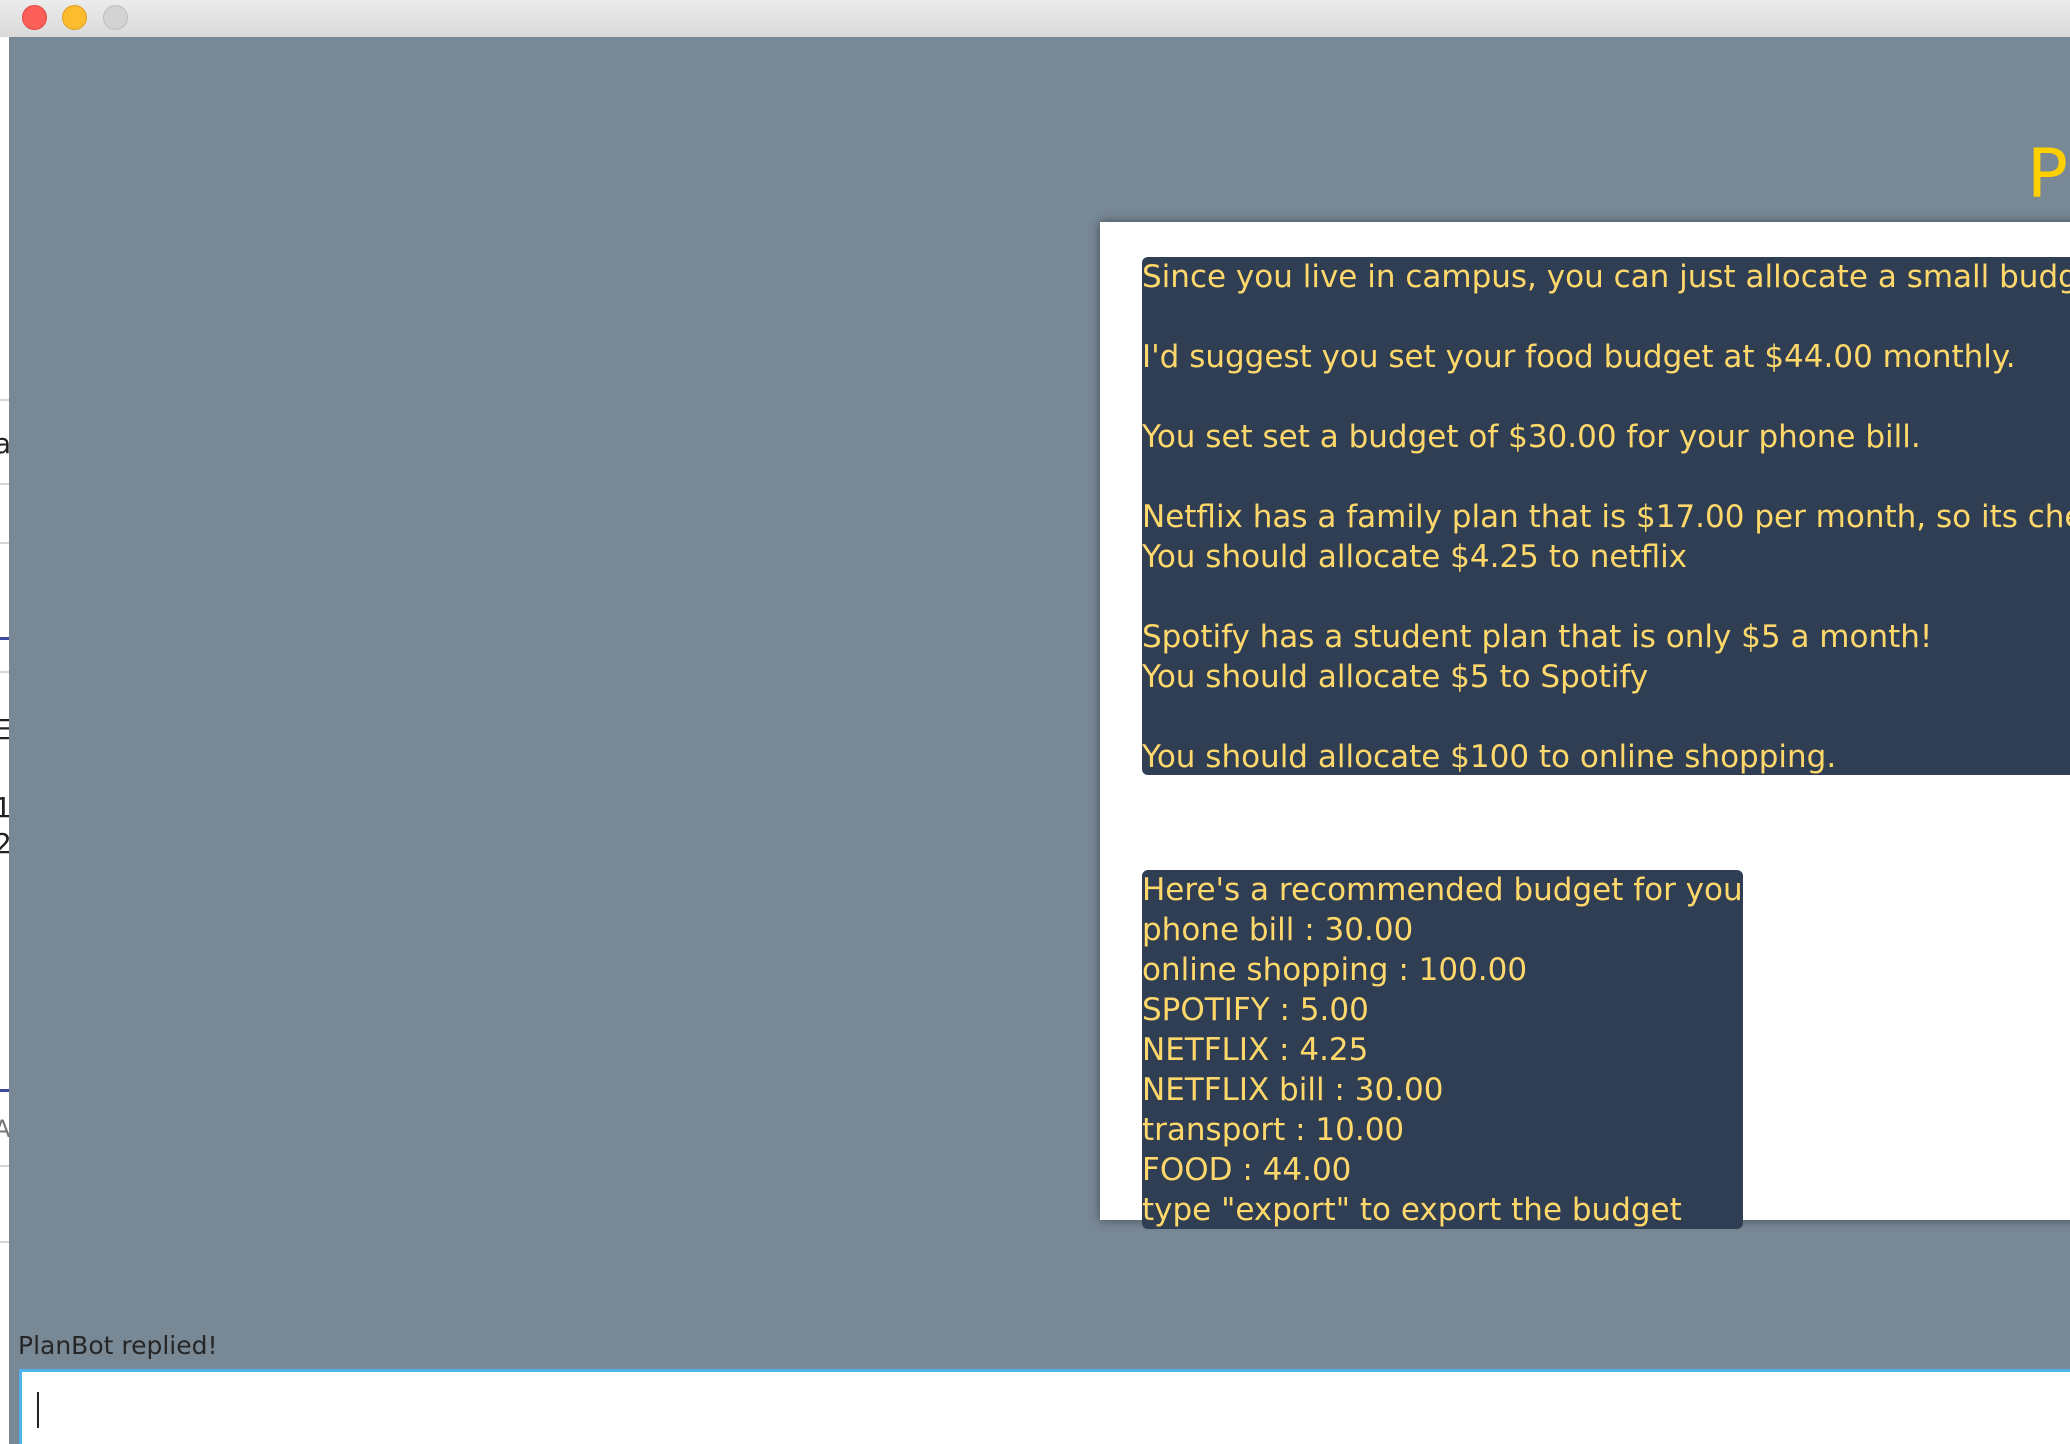  I want to click on budget-item: phone bill : 30.00, so click(1278, 930).